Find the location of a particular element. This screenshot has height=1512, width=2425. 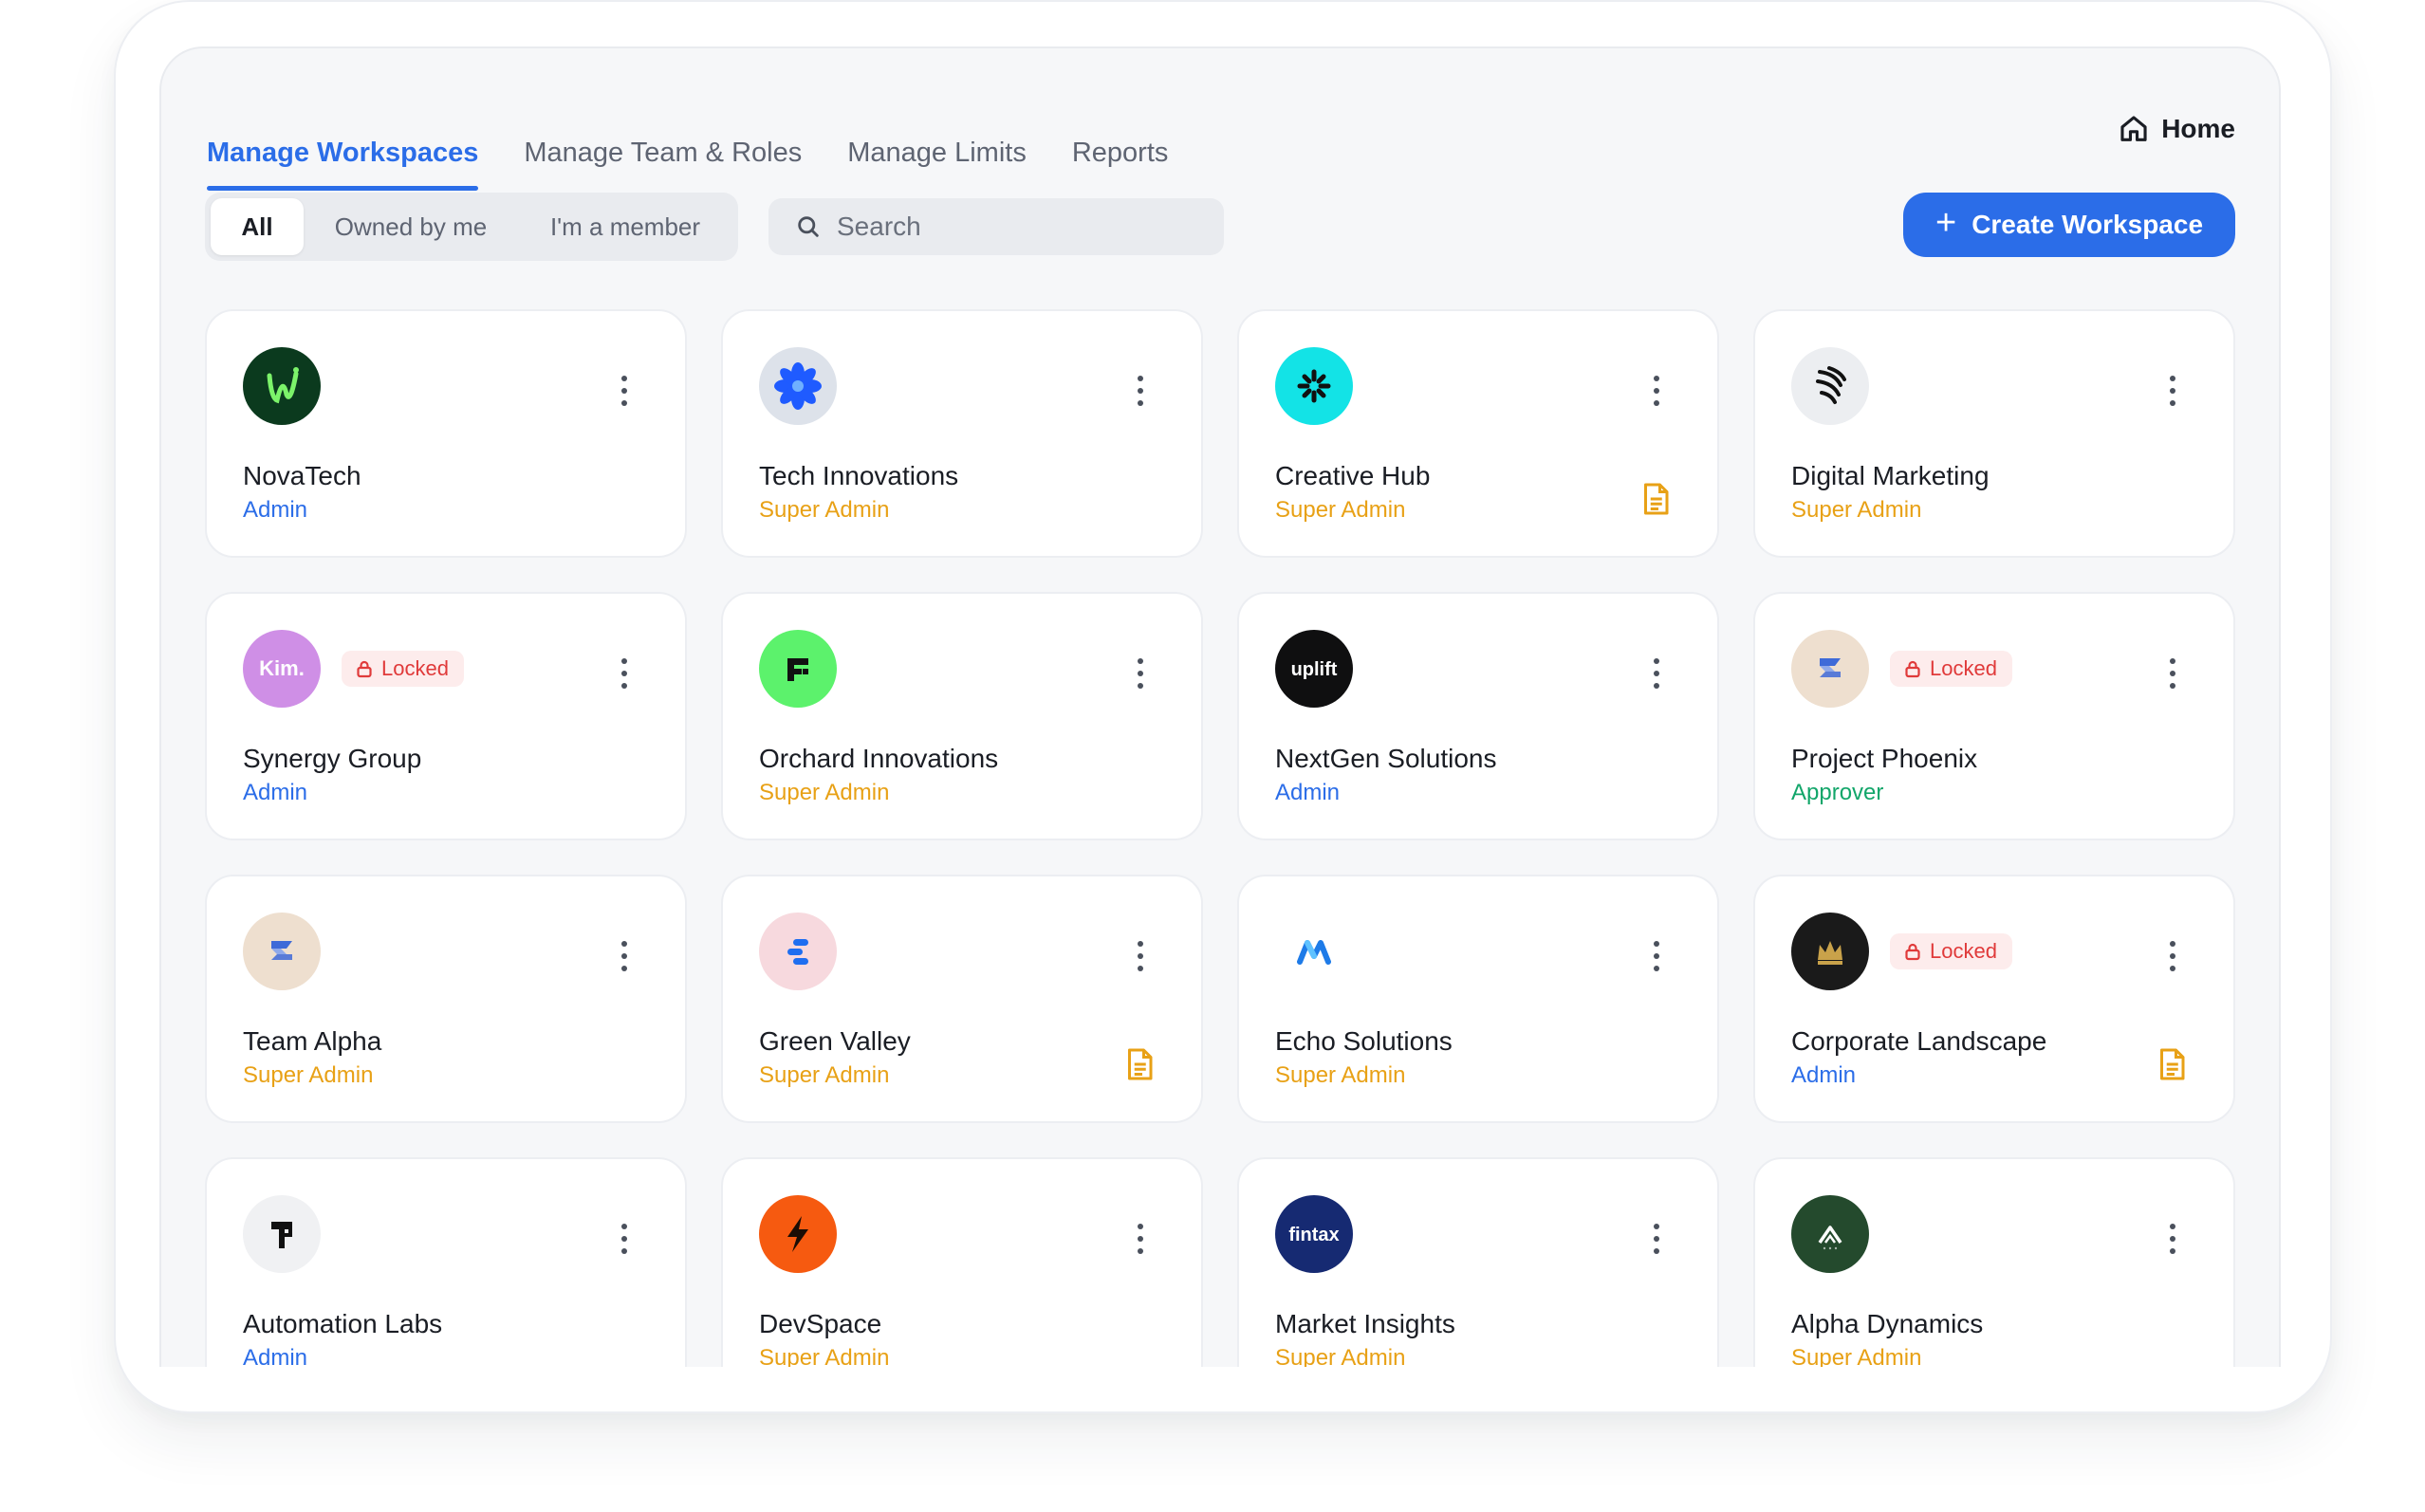

create-workspace-button: + Create Workspace is located at coordinates (2069, 225).